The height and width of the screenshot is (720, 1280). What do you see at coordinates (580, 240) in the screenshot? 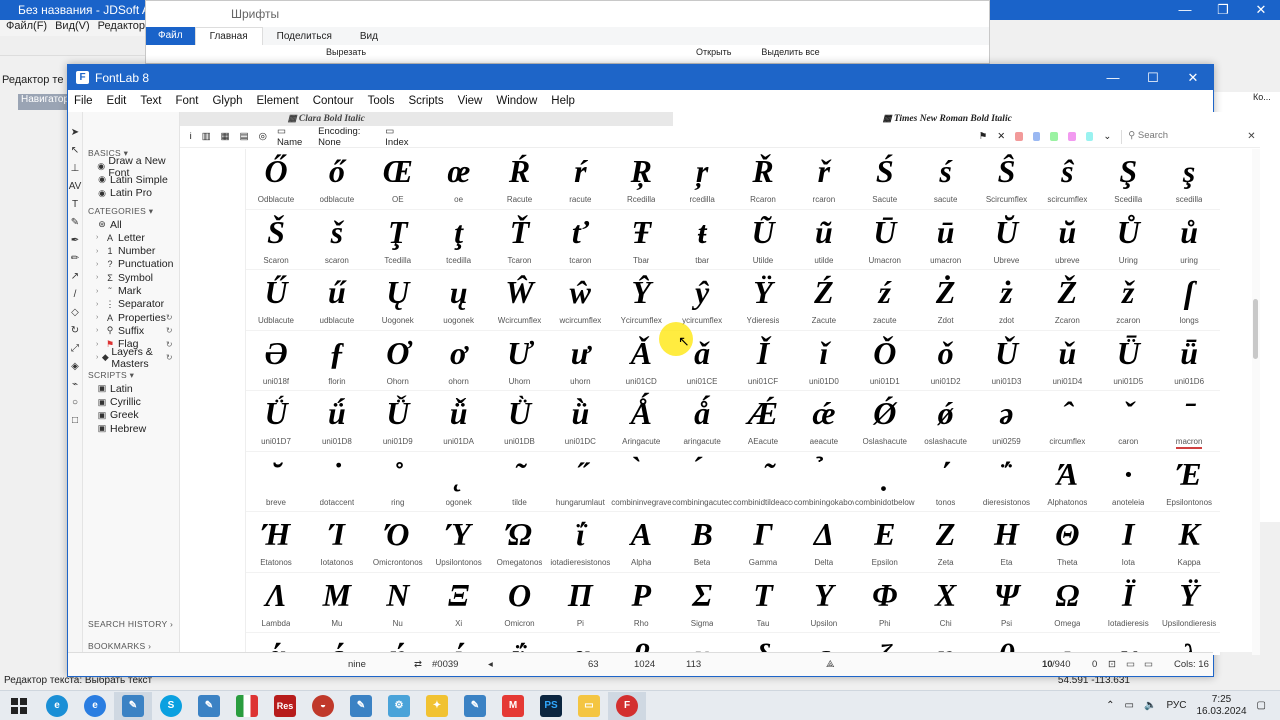
I see `glyph-cell: ť tcaron` at bounding box center [580, 240].